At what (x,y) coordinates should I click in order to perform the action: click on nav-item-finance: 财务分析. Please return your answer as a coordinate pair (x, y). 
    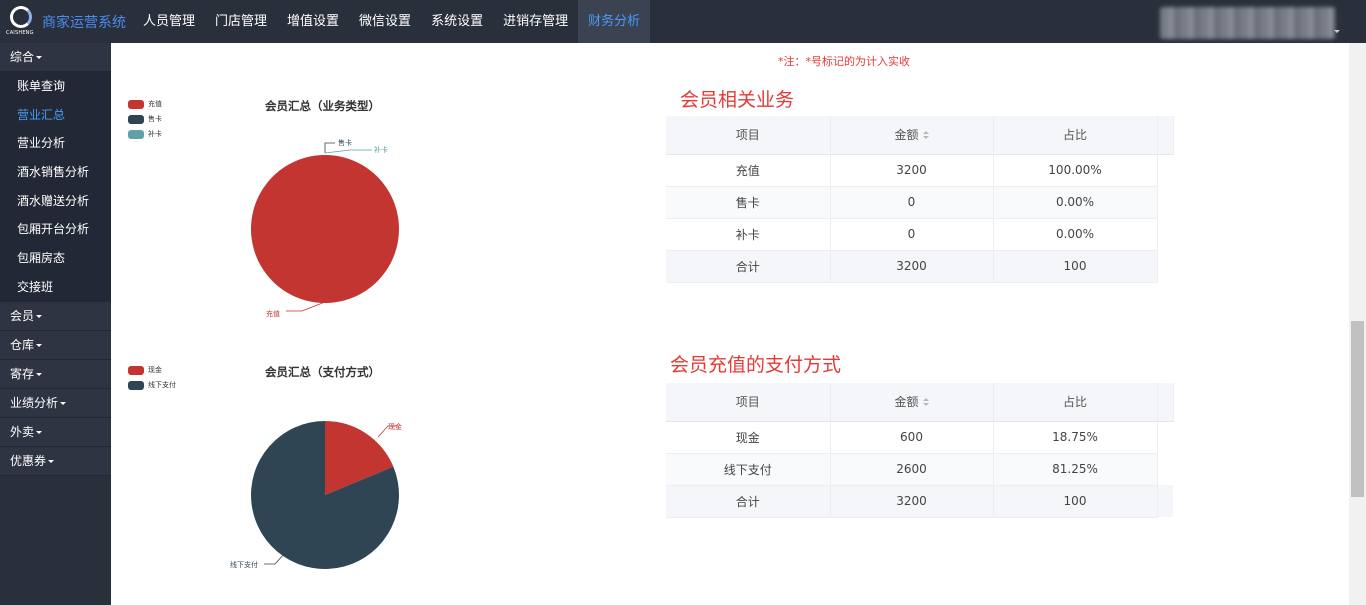
    Looking at the image, I should click on (614, 21).